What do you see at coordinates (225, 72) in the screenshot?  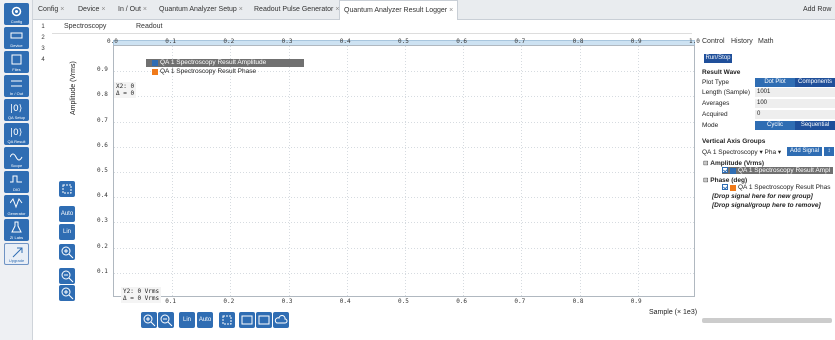 I see `legend-item-phase: QA 1 Spectroscopy Result Phase` at bounding box center [225, 72].